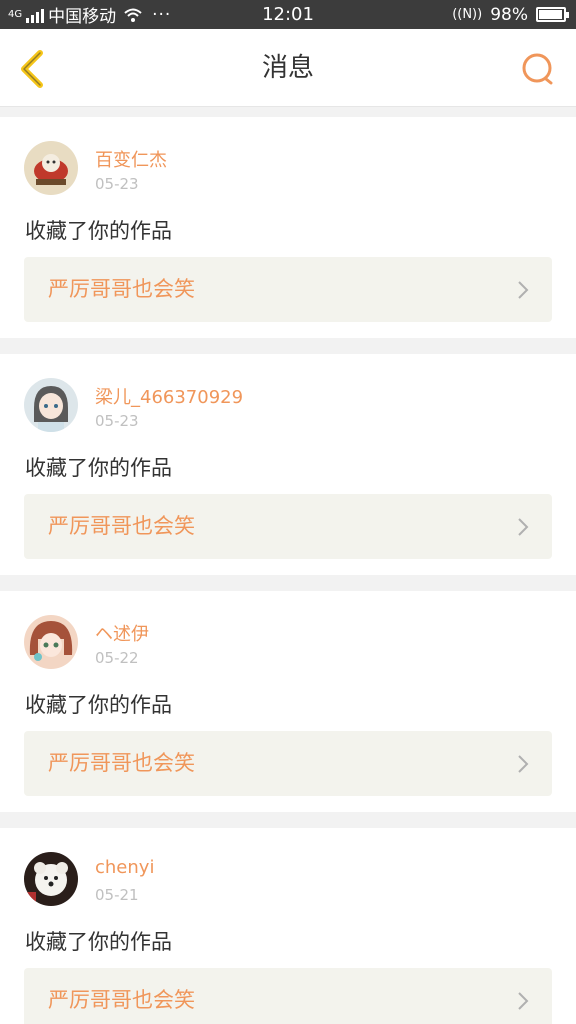 This screenshot has width=576, height=1024. Describe the element at coordinates (124, 867) in the screenshot. I see `user-name: chenyi` at that location.